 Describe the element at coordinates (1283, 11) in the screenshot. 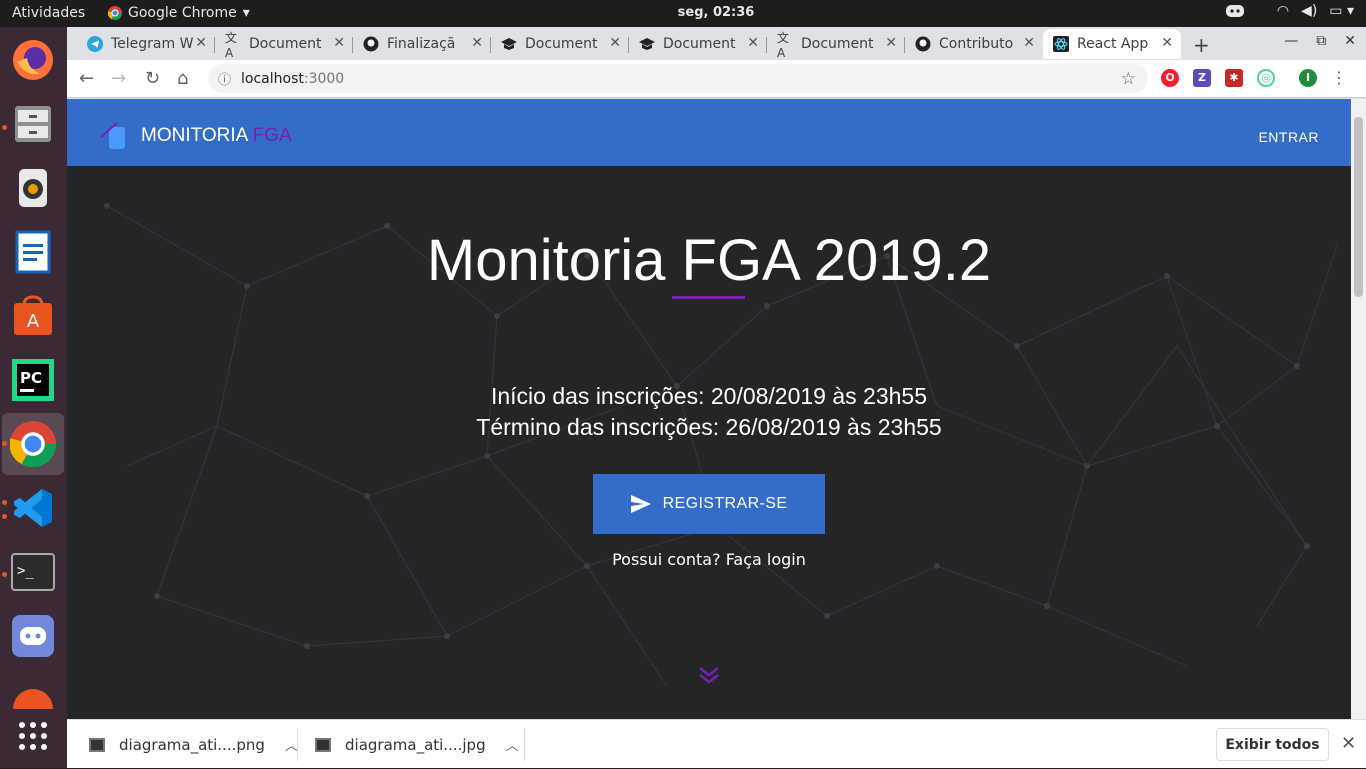

I see `wifi-icon: ◠` at that location.